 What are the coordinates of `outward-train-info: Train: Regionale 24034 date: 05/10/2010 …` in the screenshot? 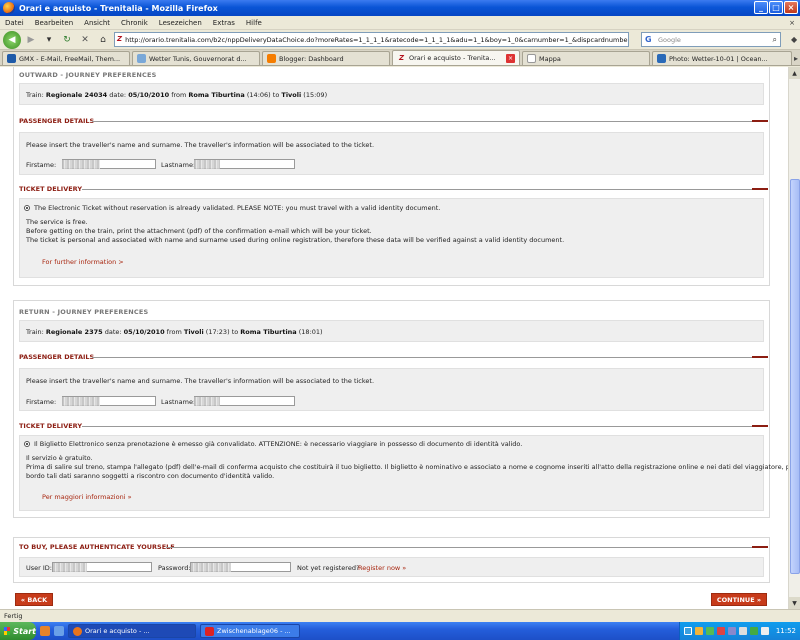 It's located at (177, 95).